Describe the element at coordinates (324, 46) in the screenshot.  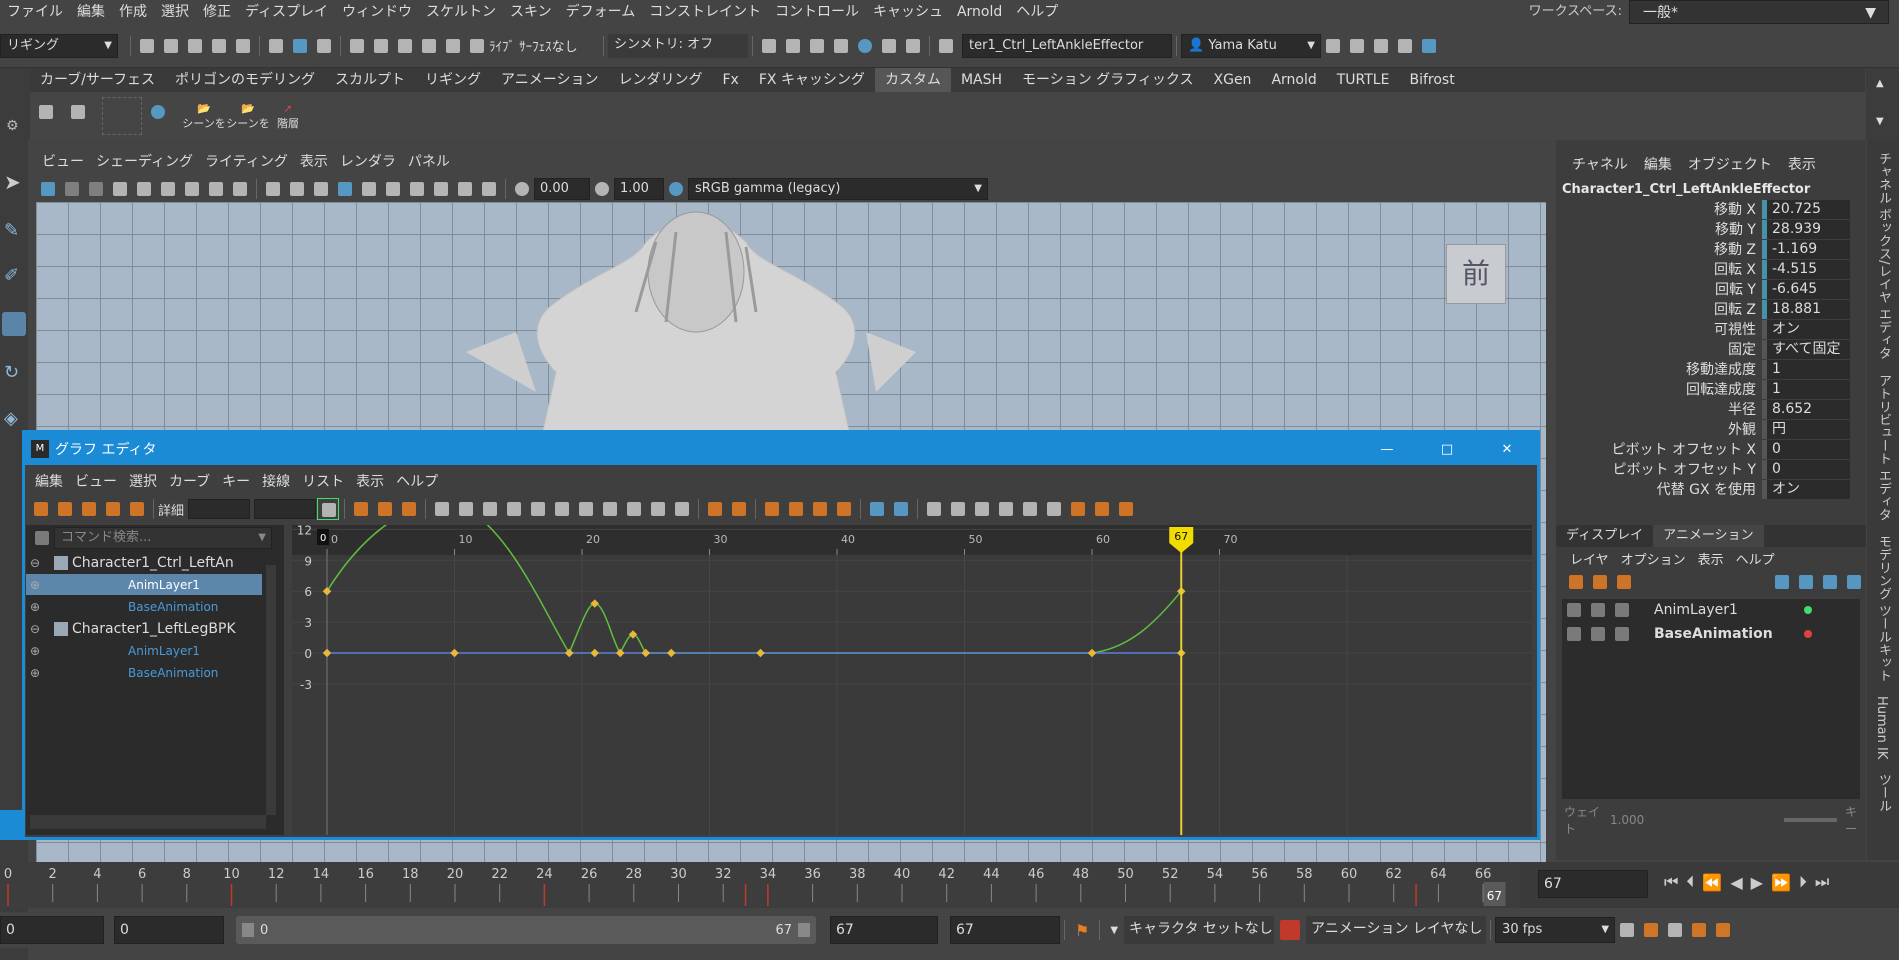
I see `select-component-icon` at that location.